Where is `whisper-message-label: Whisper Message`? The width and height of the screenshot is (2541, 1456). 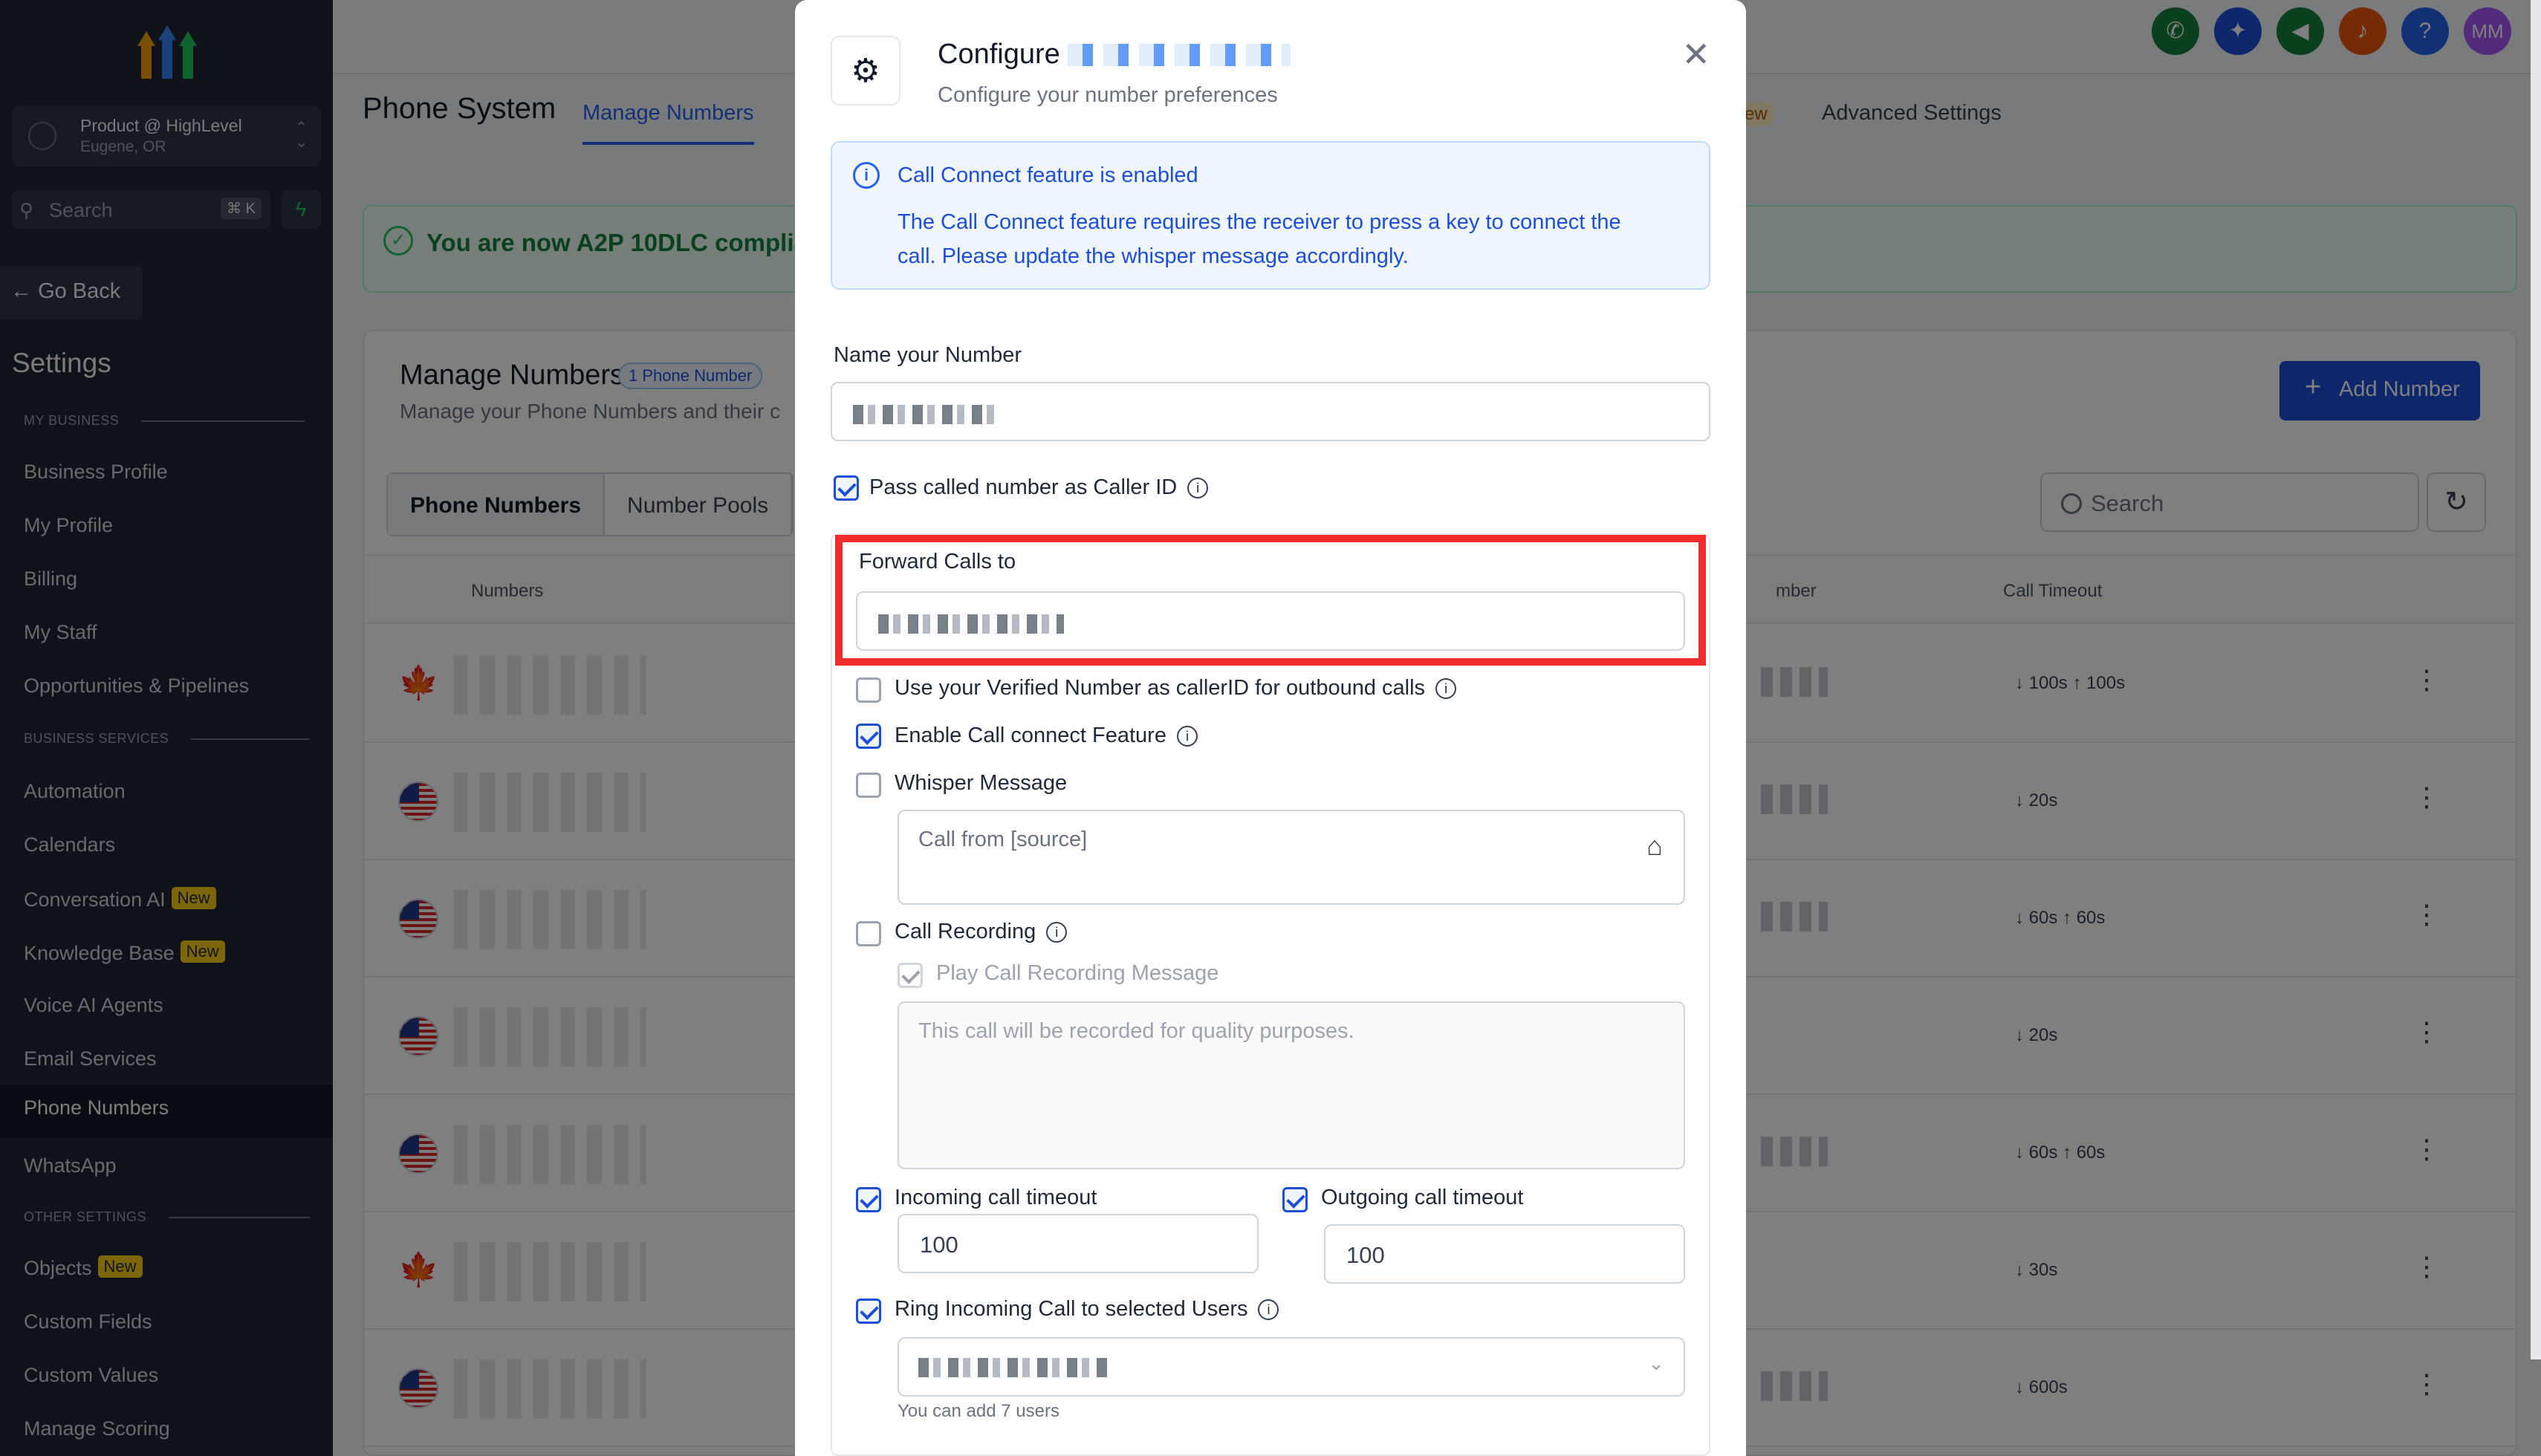 whisper-message-label: Whisper Message is located at coordinates (981, 783).